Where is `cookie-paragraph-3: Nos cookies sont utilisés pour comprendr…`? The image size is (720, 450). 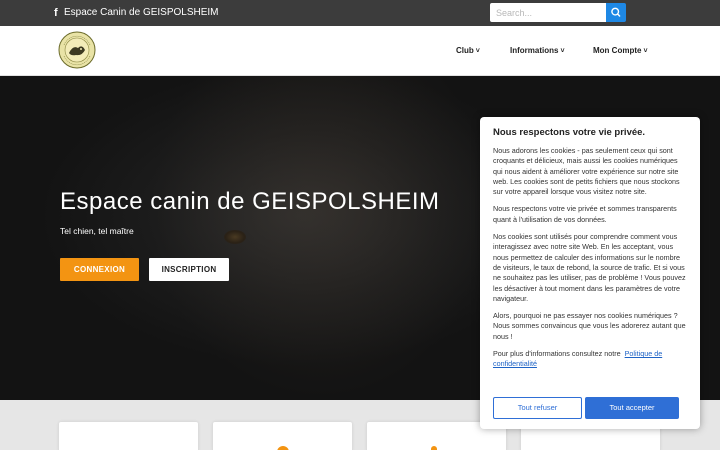
cookie-paragraph-3: Nos cookies sont utilisés pour comprendr… is located at coordinates (589, 267).